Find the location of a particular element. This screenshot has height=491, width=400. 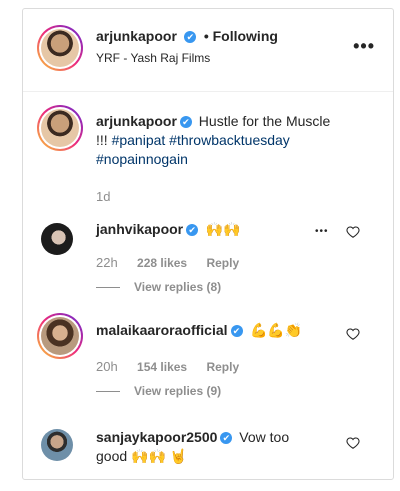

view-replies-button: View replies (8) is located at coordinates (158, 287).